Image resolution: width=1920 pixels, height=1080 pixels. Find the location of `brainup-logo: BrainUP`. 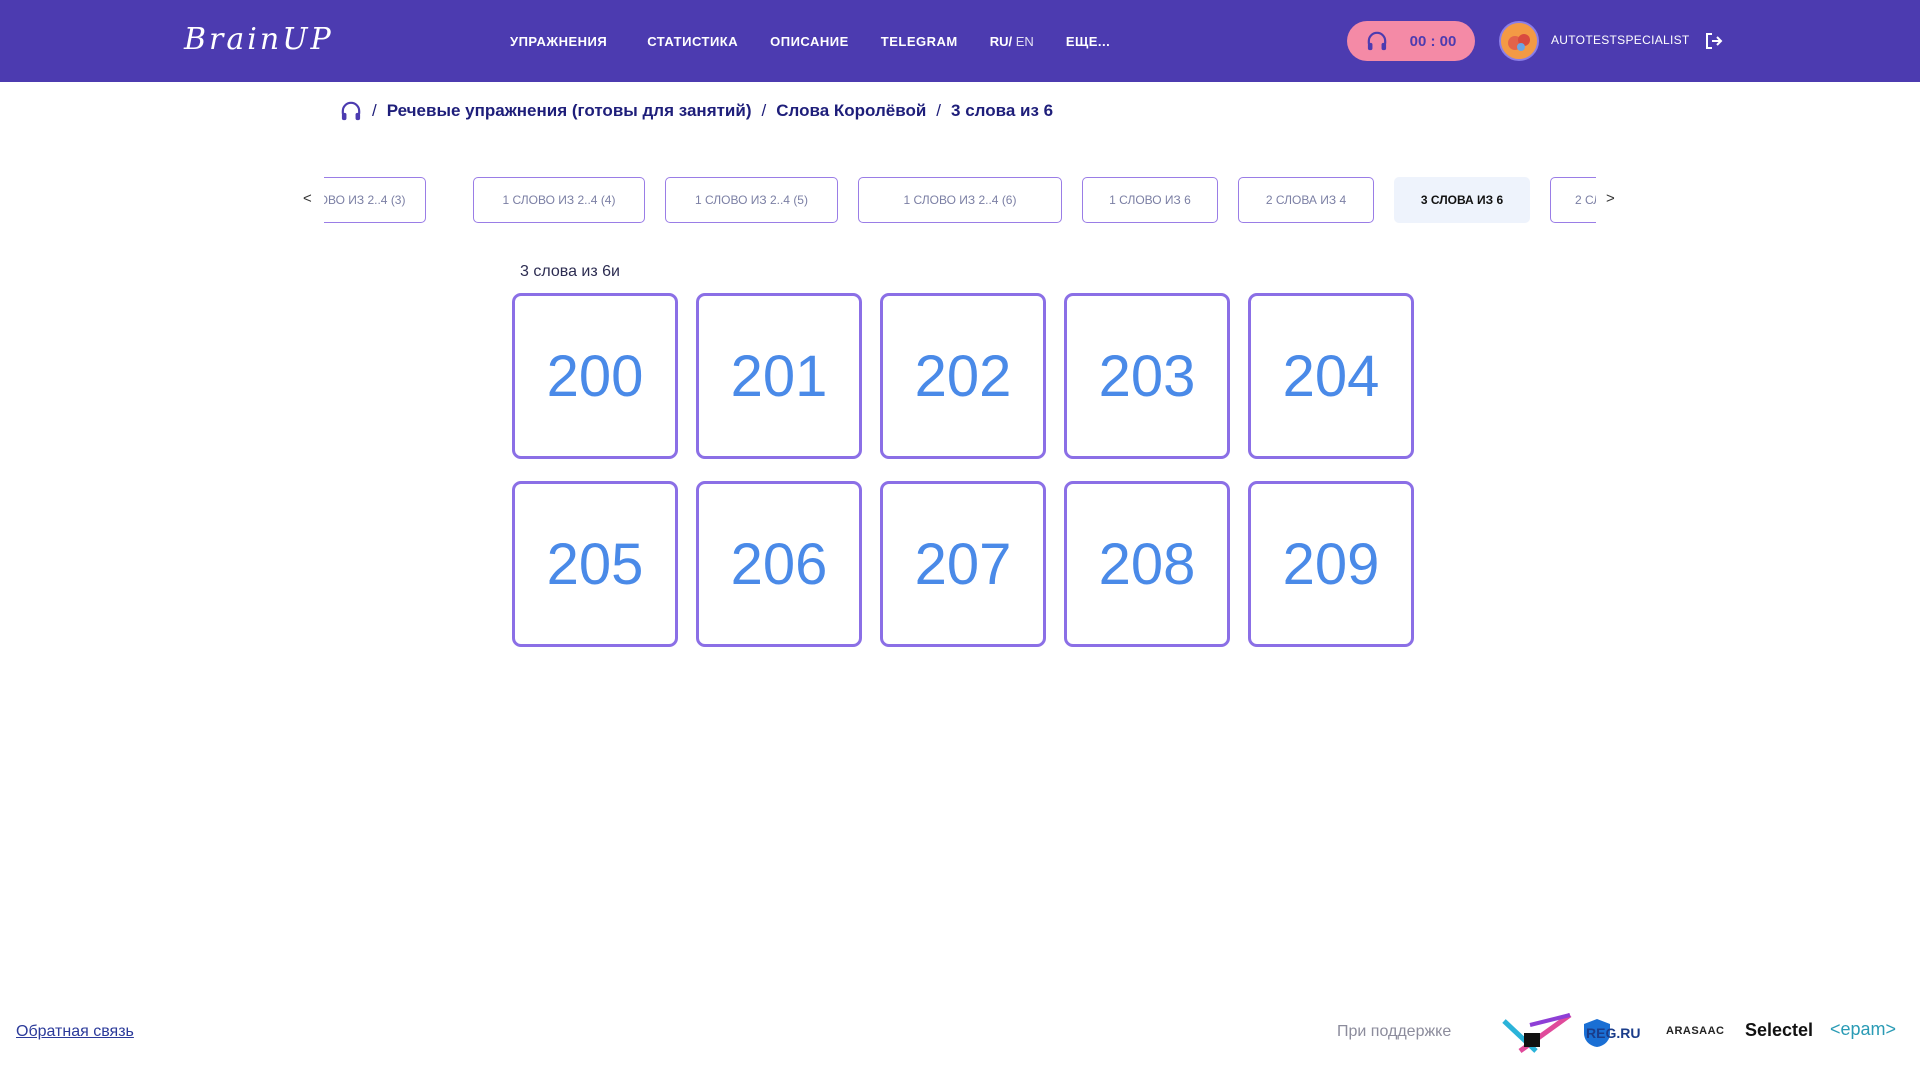

brainup-logo: BrainUP is located at coordinates (259, 39).